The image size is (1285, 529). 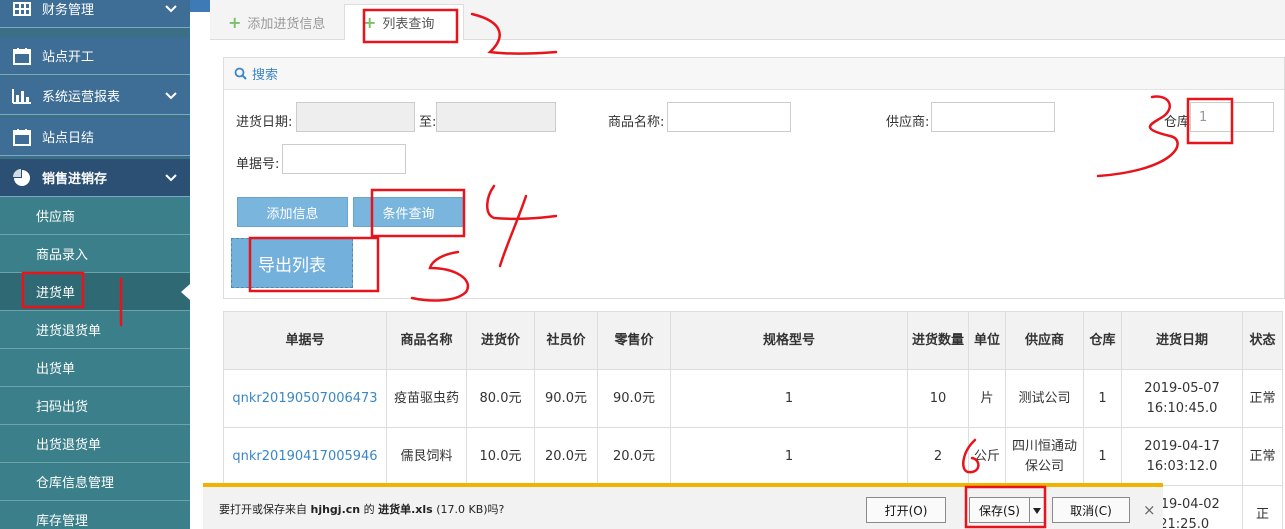 What do you see at coordinates (634, 340) in the screenshot?
I see `column-header: 零售价` at bounding box center [634, 340].